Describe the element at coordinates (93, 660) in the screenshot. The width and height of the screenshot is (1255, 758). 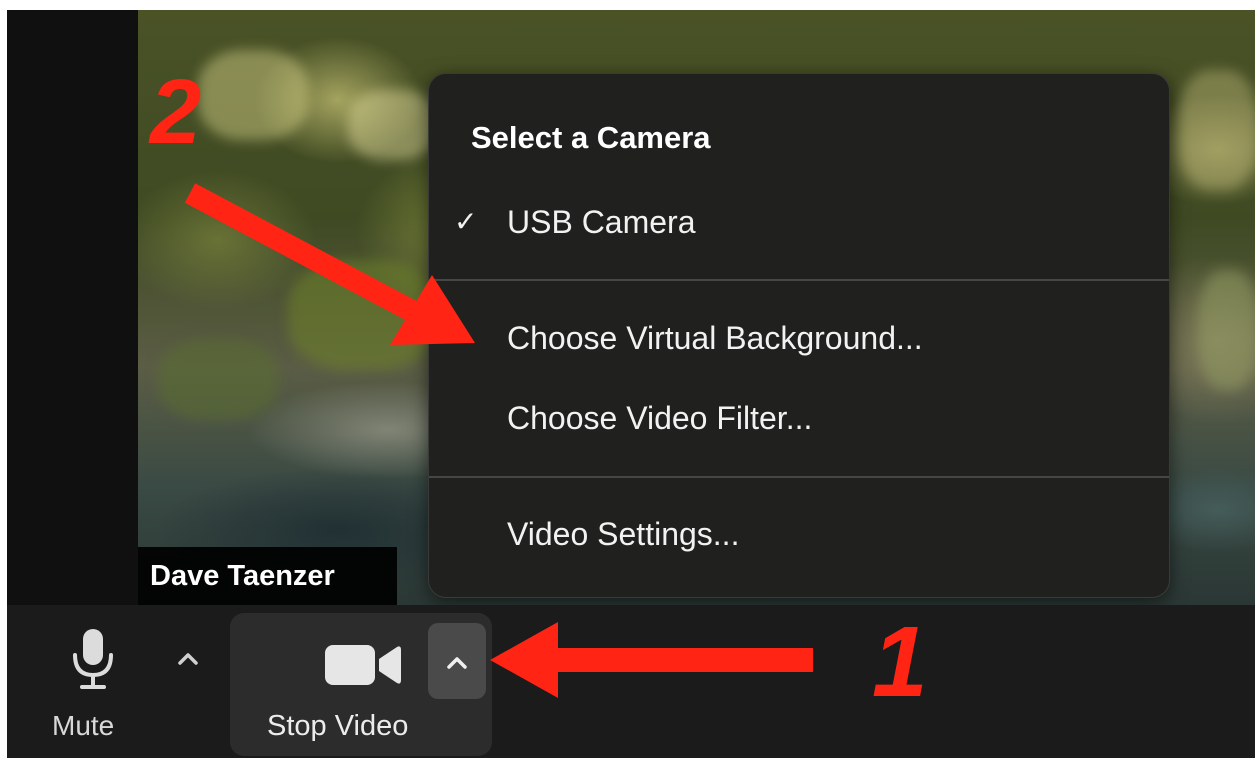
I see `microphone-icon` at that location.